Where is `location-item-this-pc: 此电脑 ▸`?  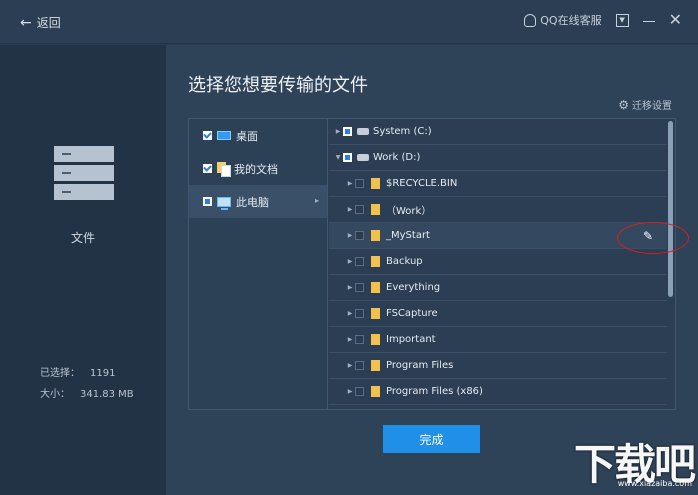
location-item-this-pc: 此电脑 ▸ is located at coordinates (258, 201).